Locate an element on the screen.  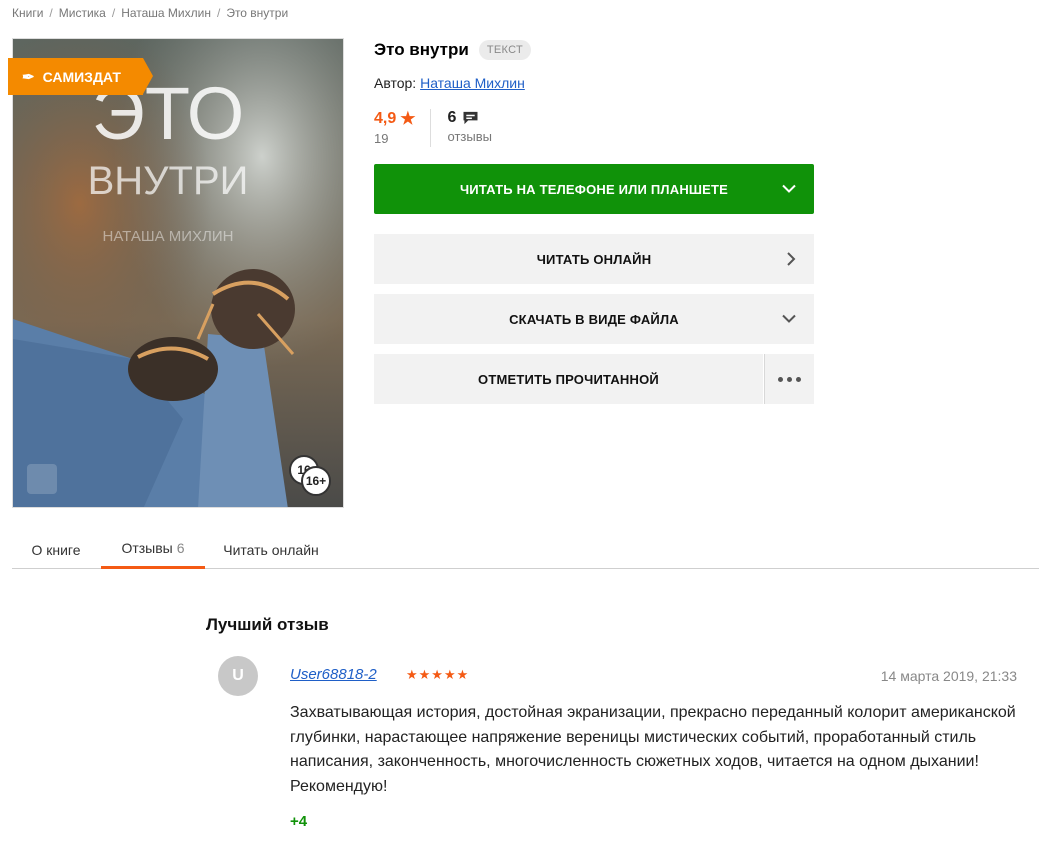
read-online-label: ЧИТАТЬ ОНЛАЙН is located at coordinates (594, 259).